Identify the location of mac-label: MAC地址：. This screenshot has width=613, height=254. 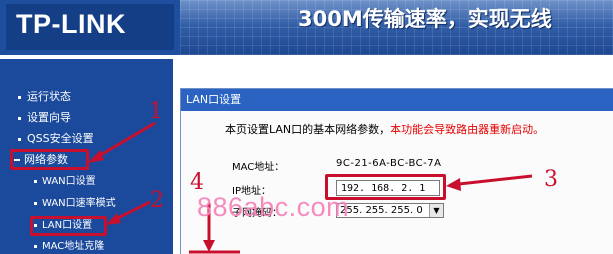
(258, 167).